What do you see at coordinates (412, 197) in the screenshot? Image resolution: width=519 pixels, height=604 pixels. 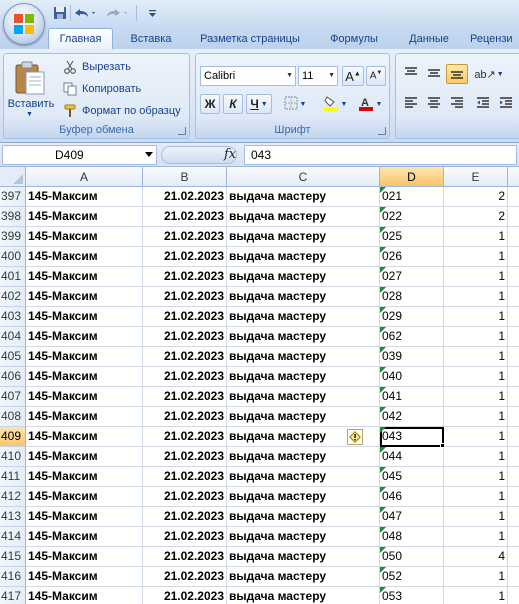 I see `cell-d: 021` at bounding box center [412, 197].